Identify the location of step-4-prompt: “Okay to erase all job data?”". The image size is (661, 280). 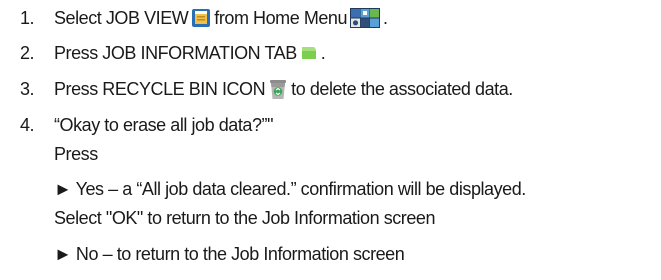
(163, 125).